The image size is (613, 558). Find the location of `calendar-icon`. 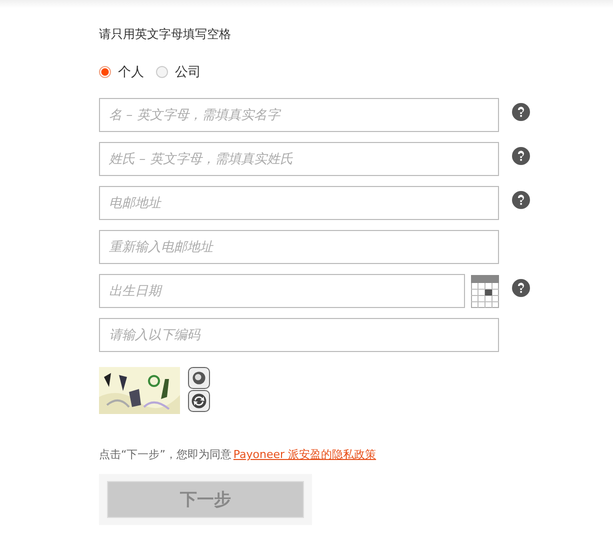

calendar-icon is located at coordinates (485, 291).